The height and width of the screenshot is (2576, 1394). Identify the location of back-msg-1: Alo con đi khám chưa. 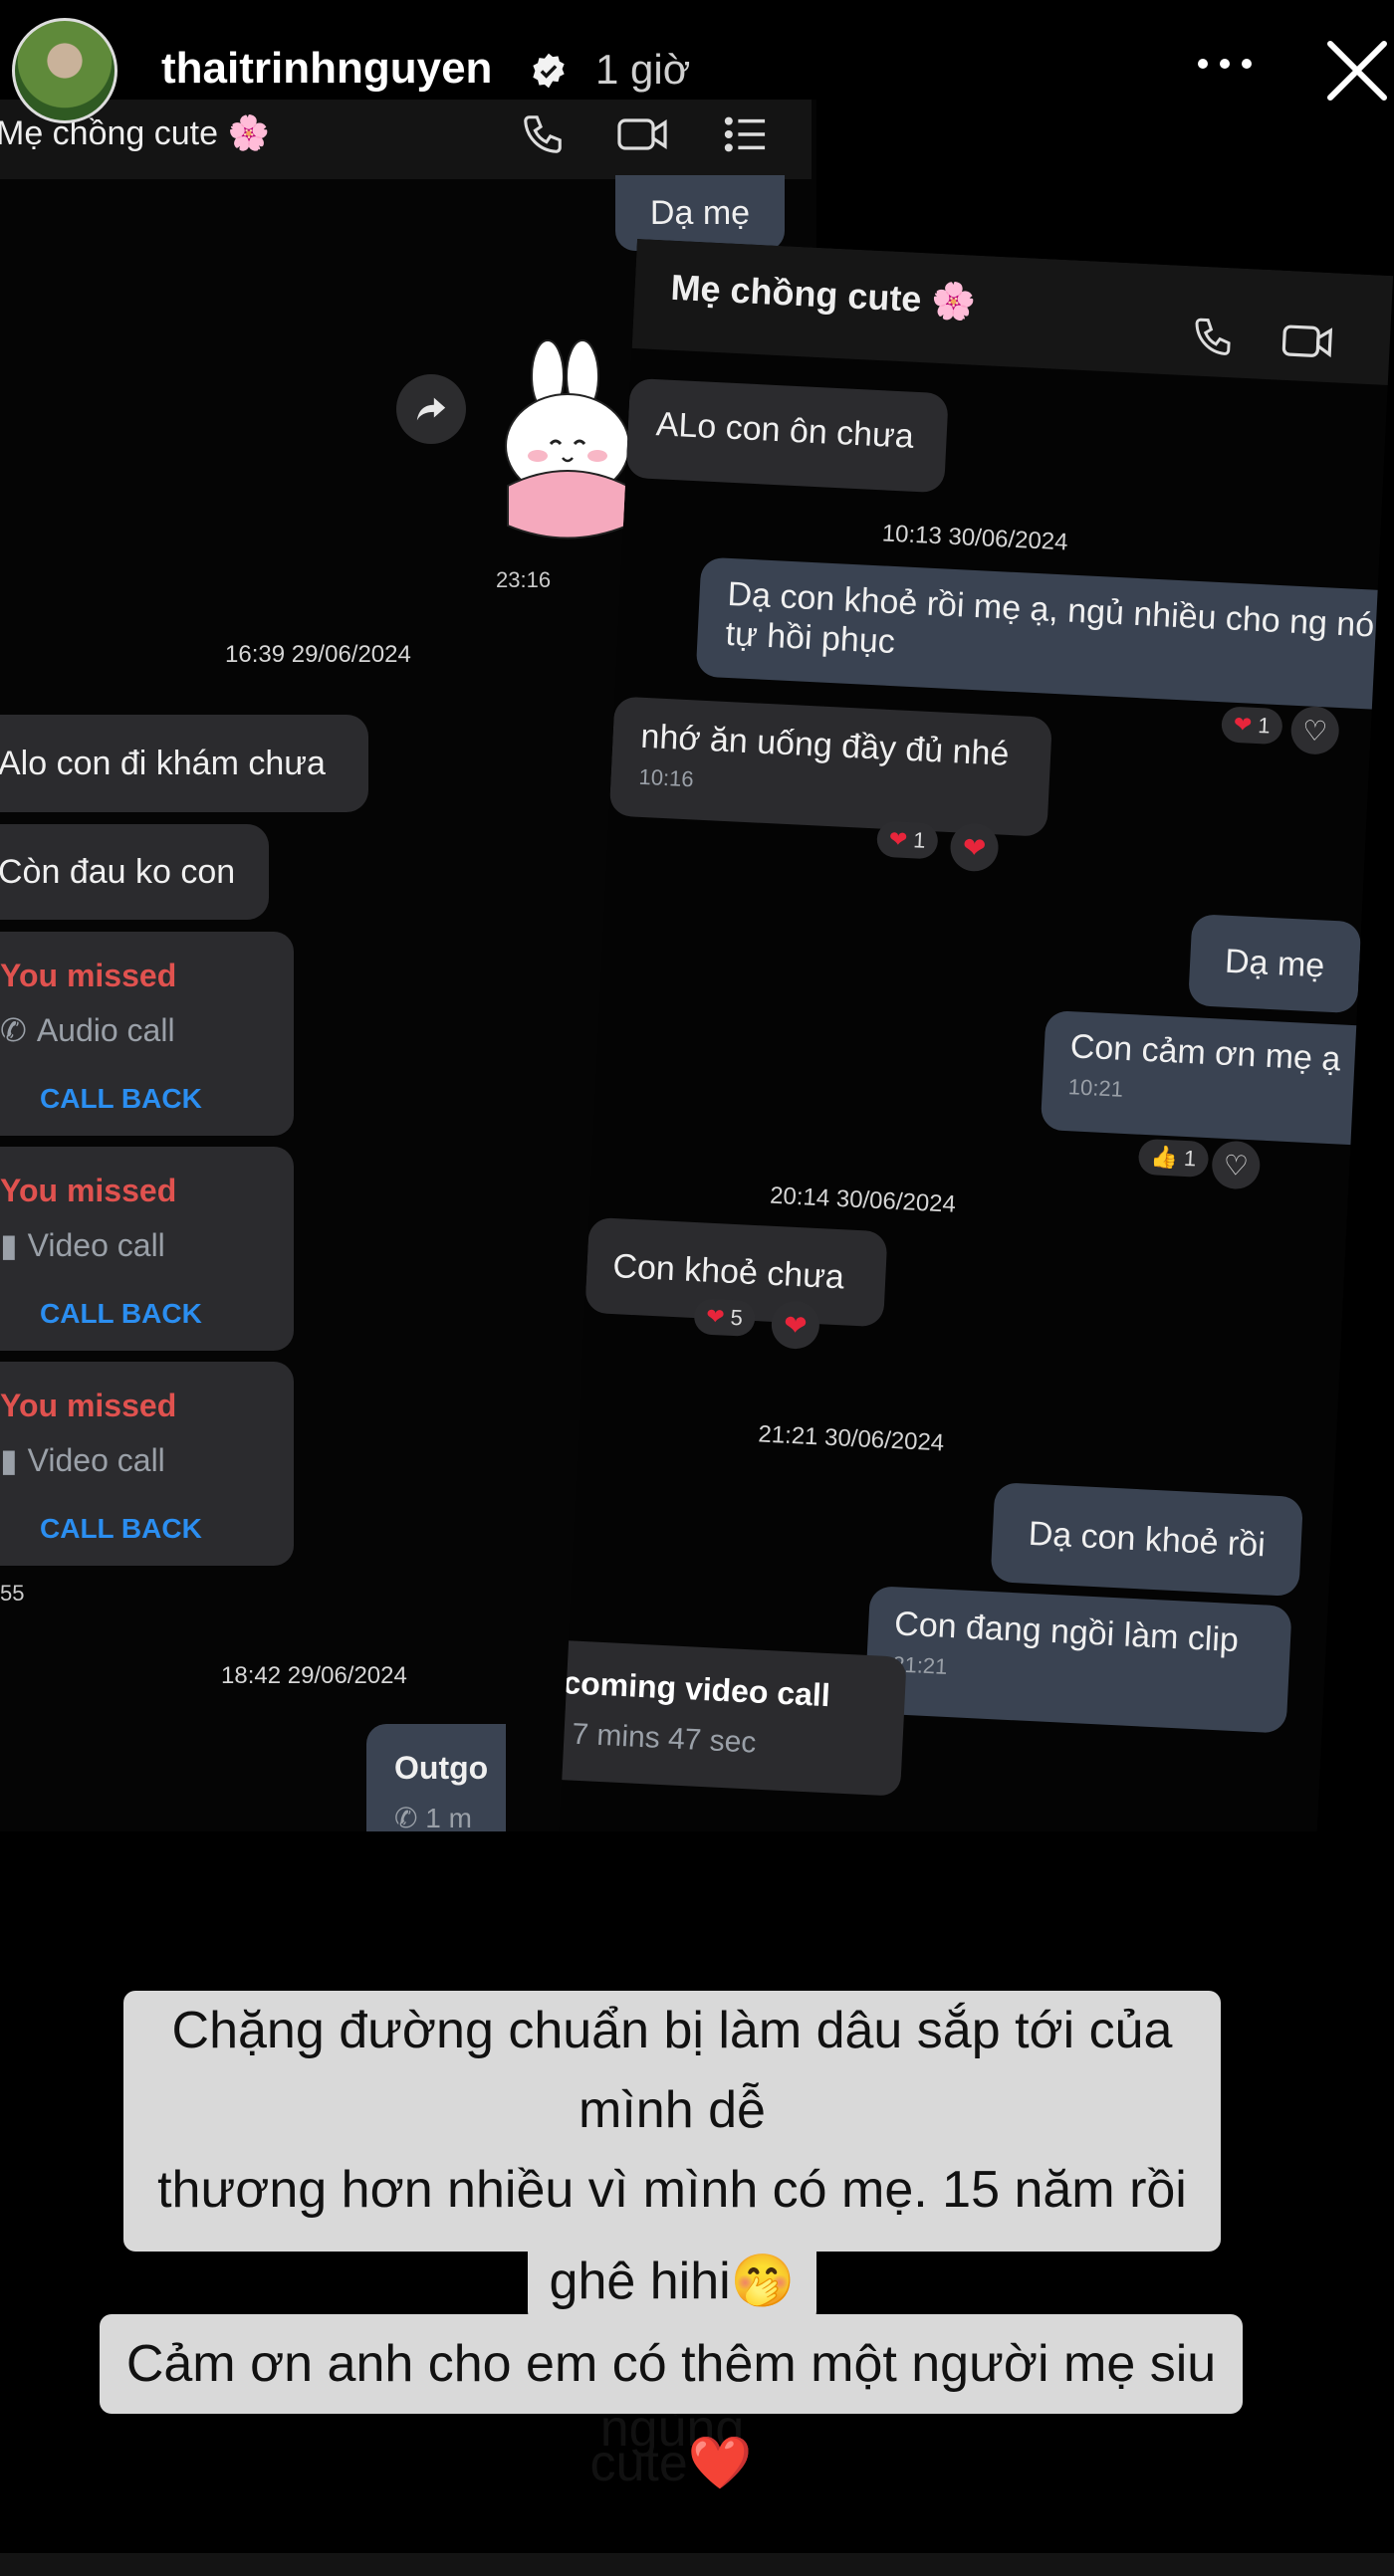
(184, 763).